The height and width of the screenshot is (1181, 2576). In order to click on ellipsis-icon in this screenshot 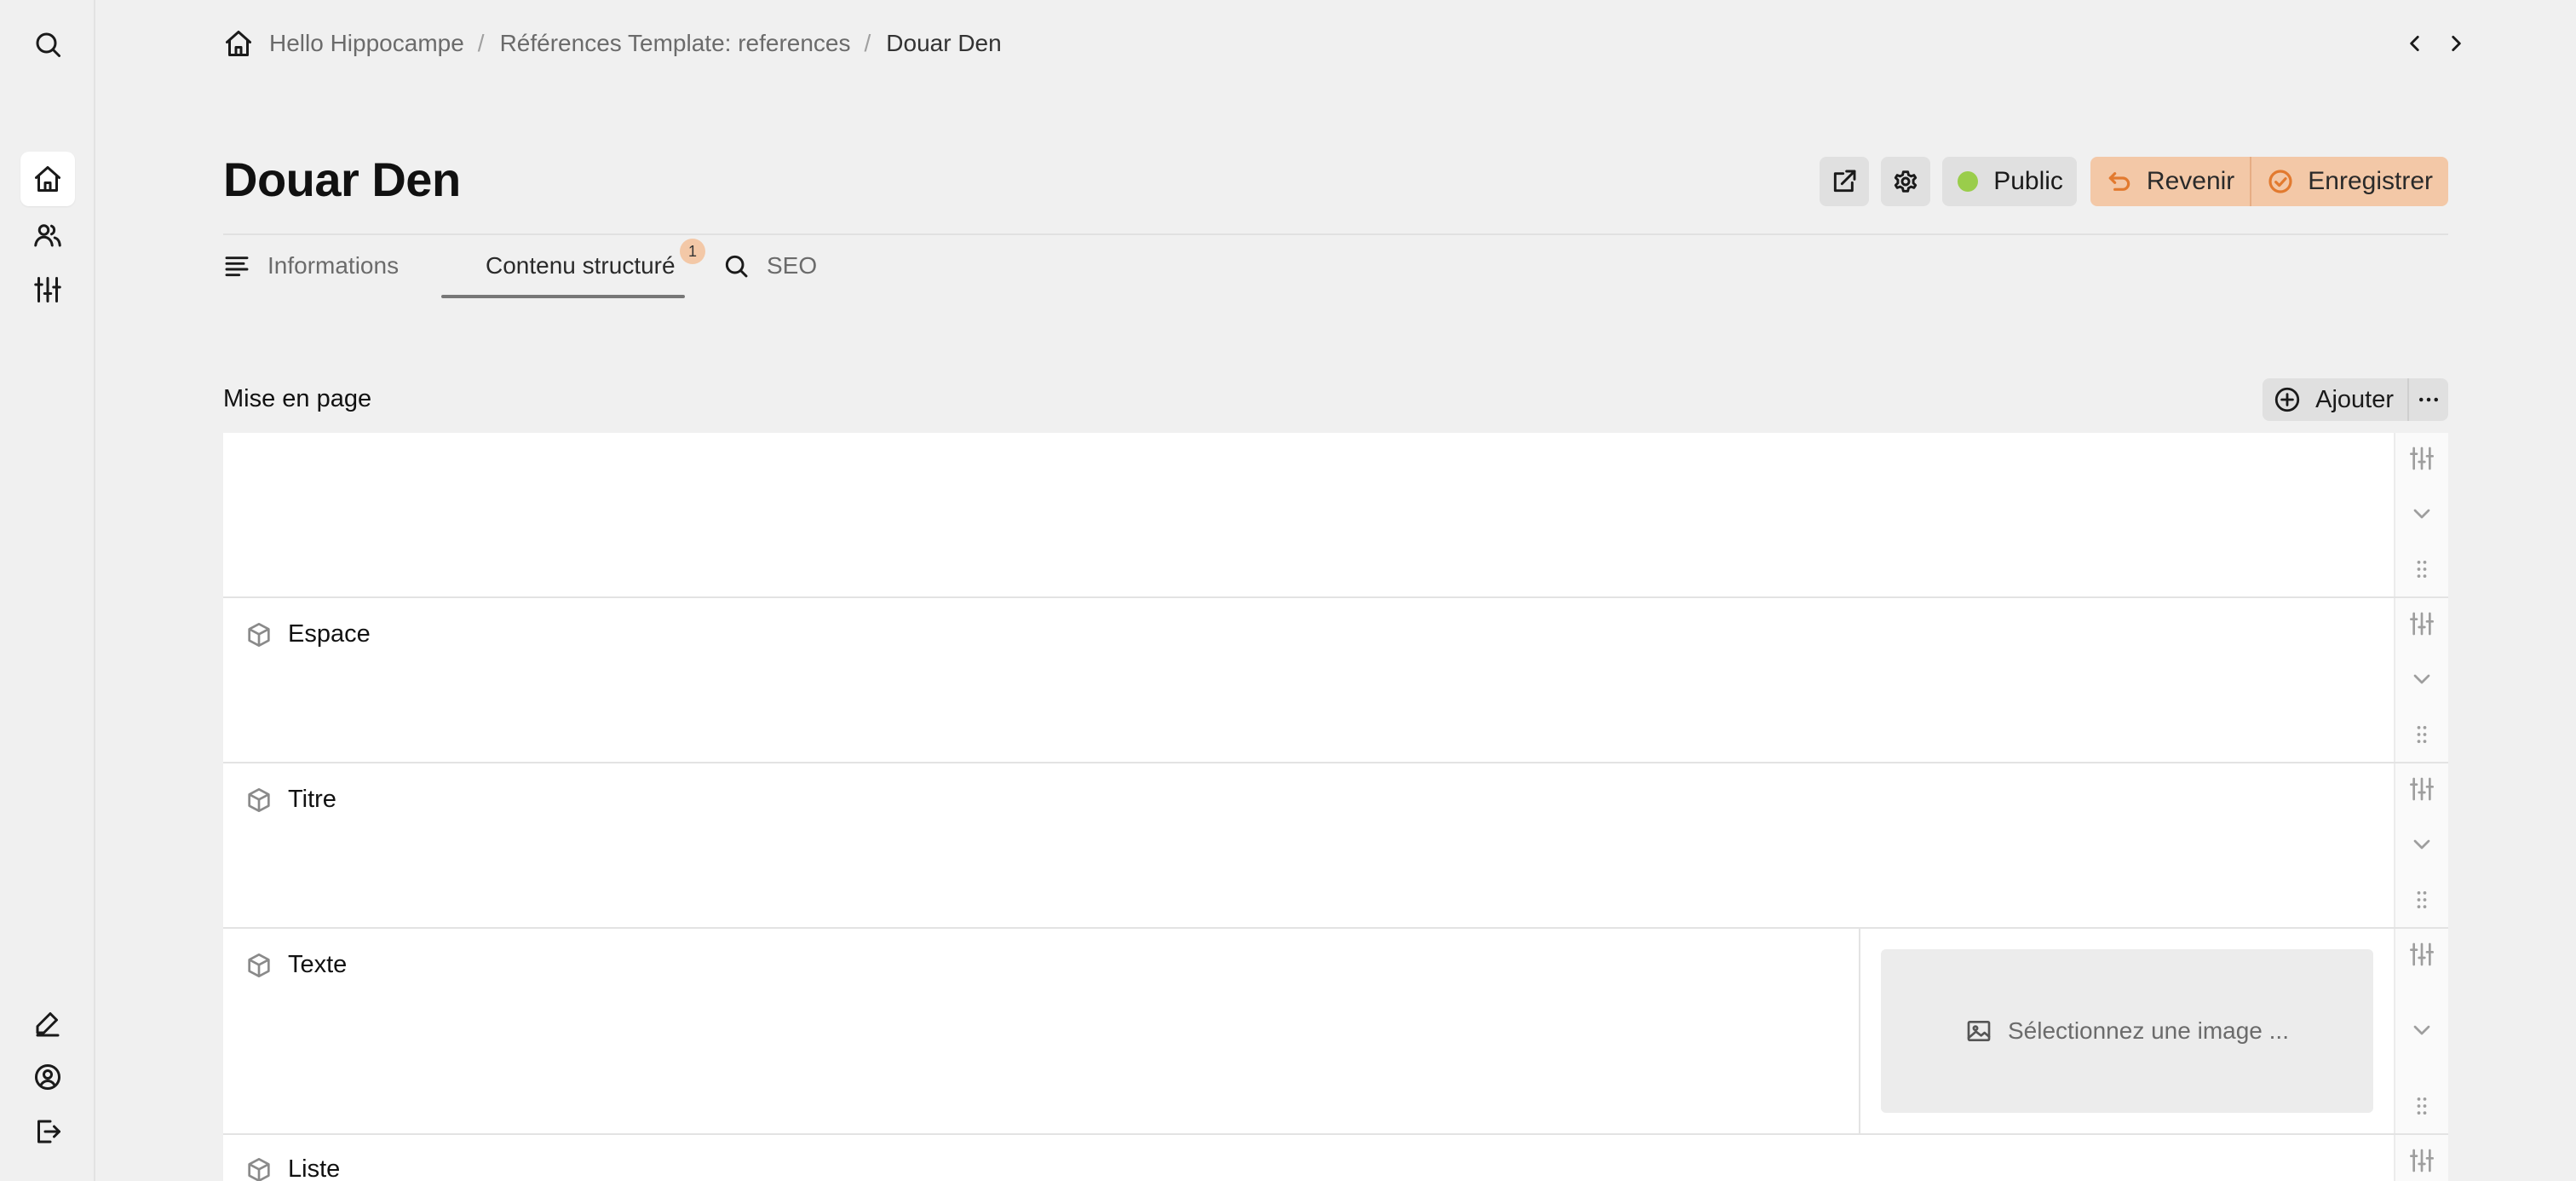, I will do `click(2429, 400)`.